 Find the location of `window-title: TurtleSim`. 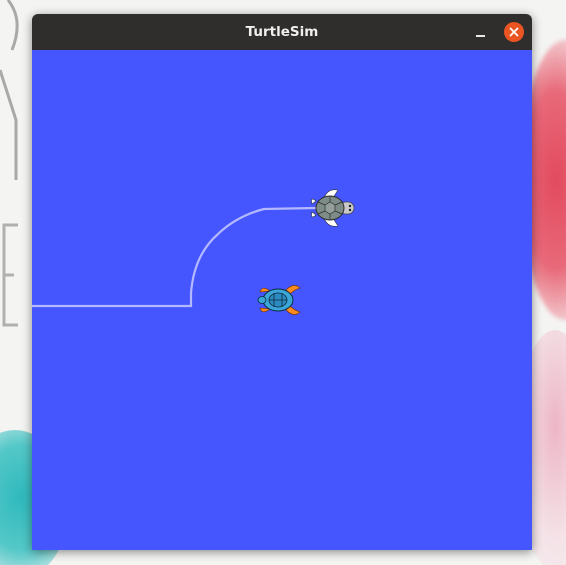

window-title: TurtleSim is located at coordinates (282, 32).